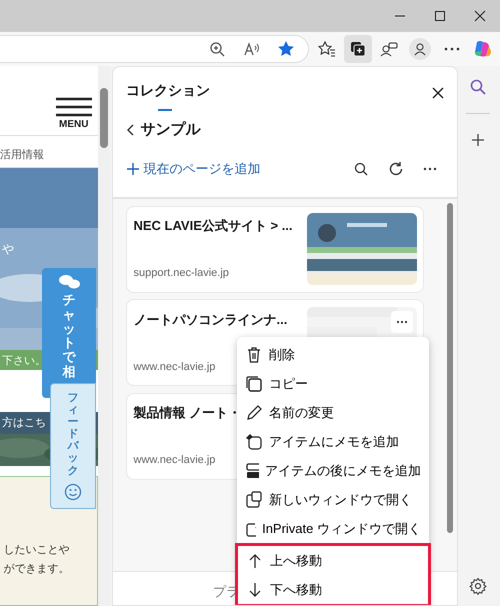  I want to click on item-url: support.nec-lavie.jp, so click(181, 274).